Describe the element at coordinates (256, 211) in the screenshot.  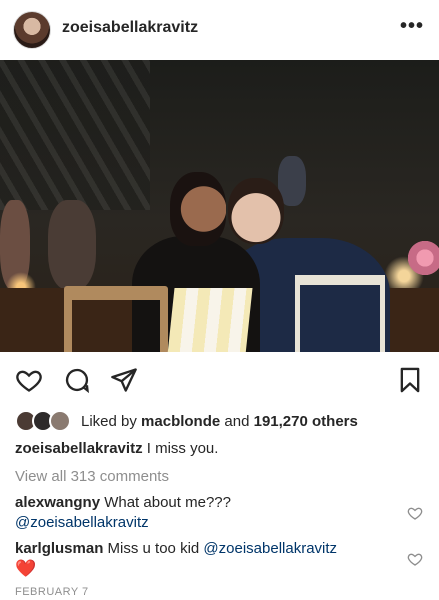
I see `photo-man-head` at that location.